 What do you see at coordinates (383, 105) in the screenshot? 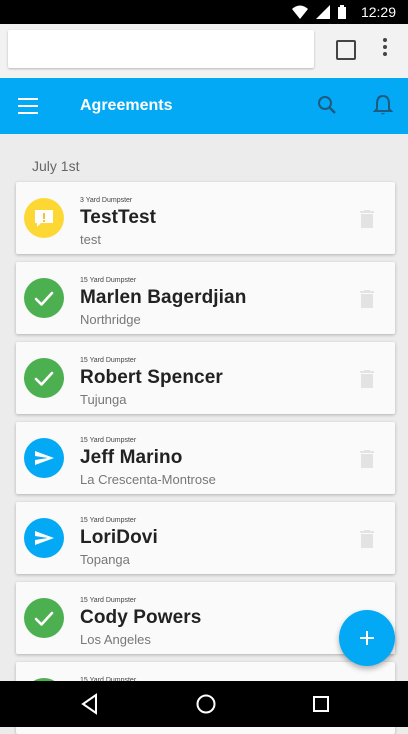
I see `notifications-icon` at bounding box center [383, 105].